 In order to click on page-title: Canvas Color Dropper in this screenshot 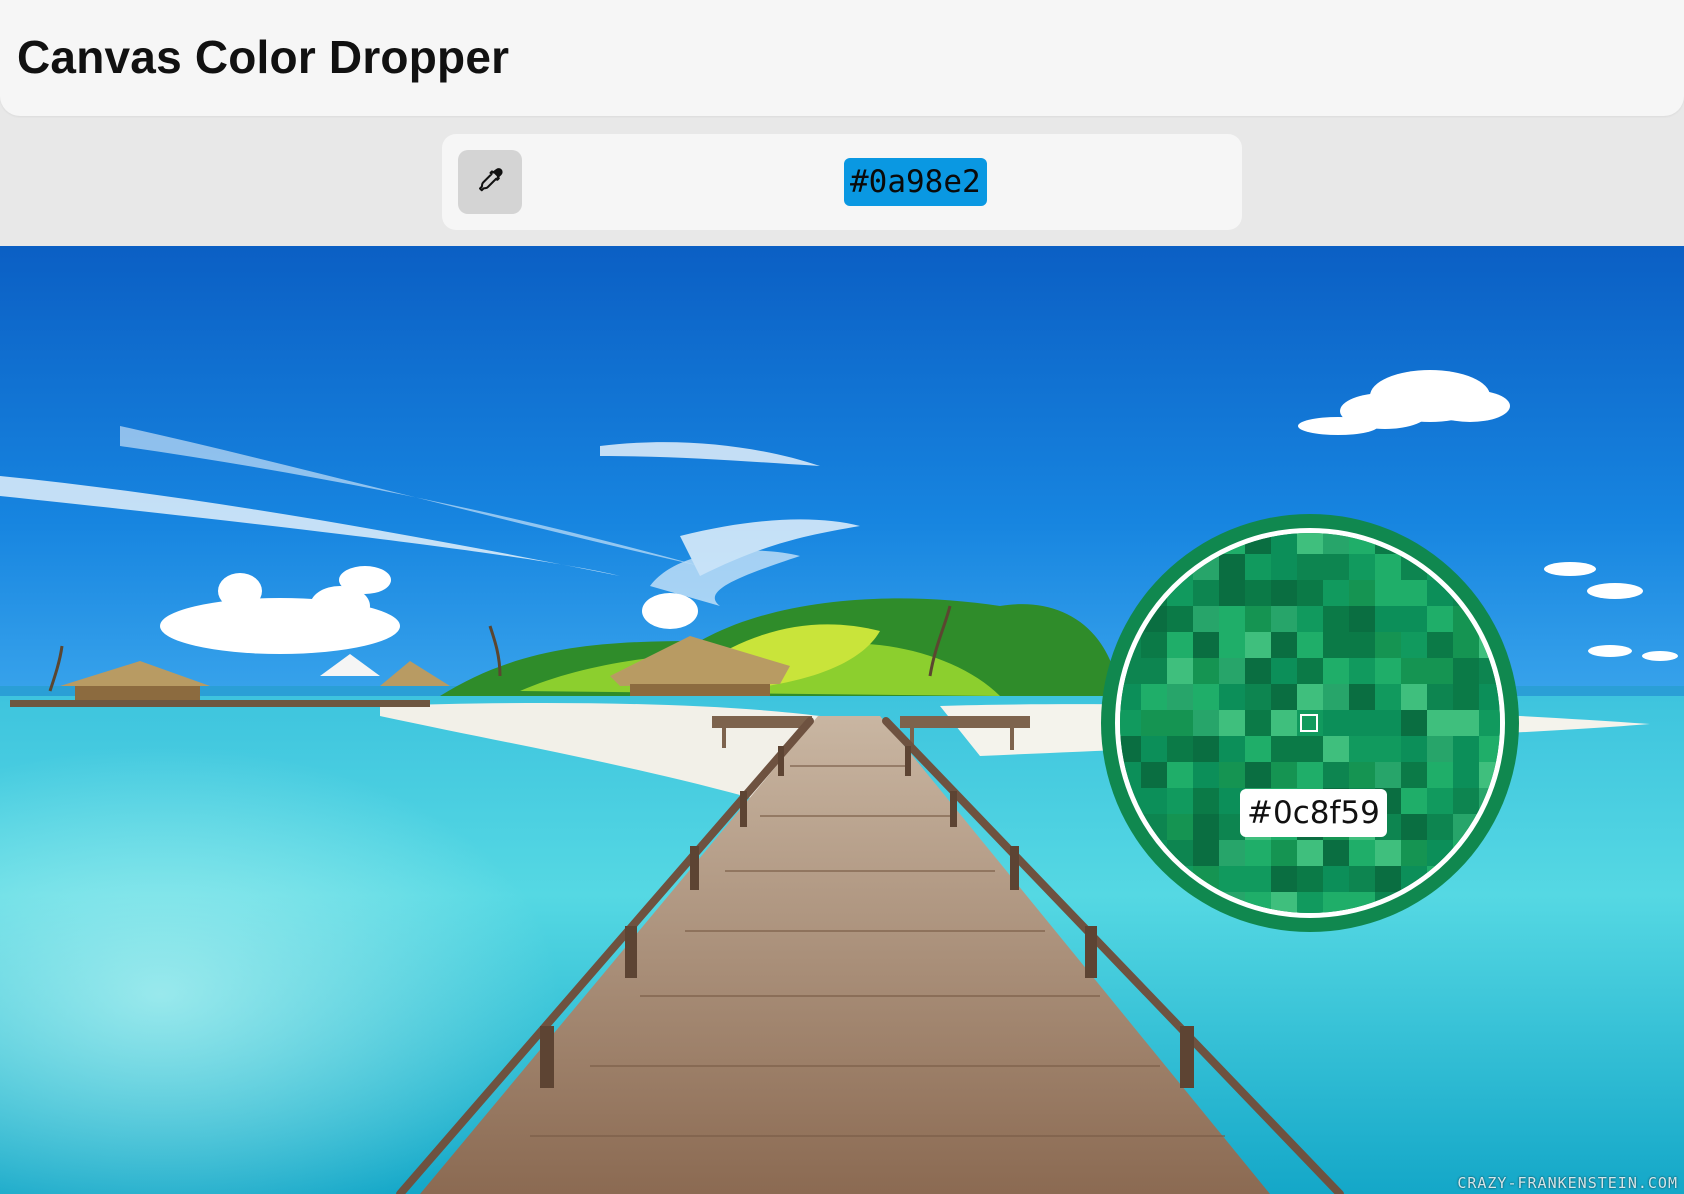, I will do `click(263, 57)`.